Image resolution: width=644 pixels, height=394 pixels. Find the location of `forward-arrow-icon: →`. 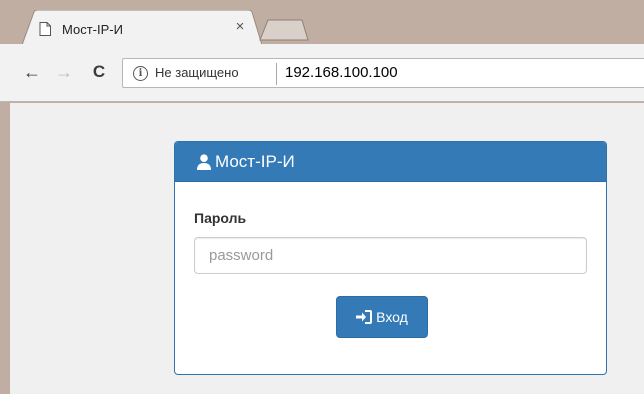

forward-arrow-icon: → is located at coordinates (64, 72).